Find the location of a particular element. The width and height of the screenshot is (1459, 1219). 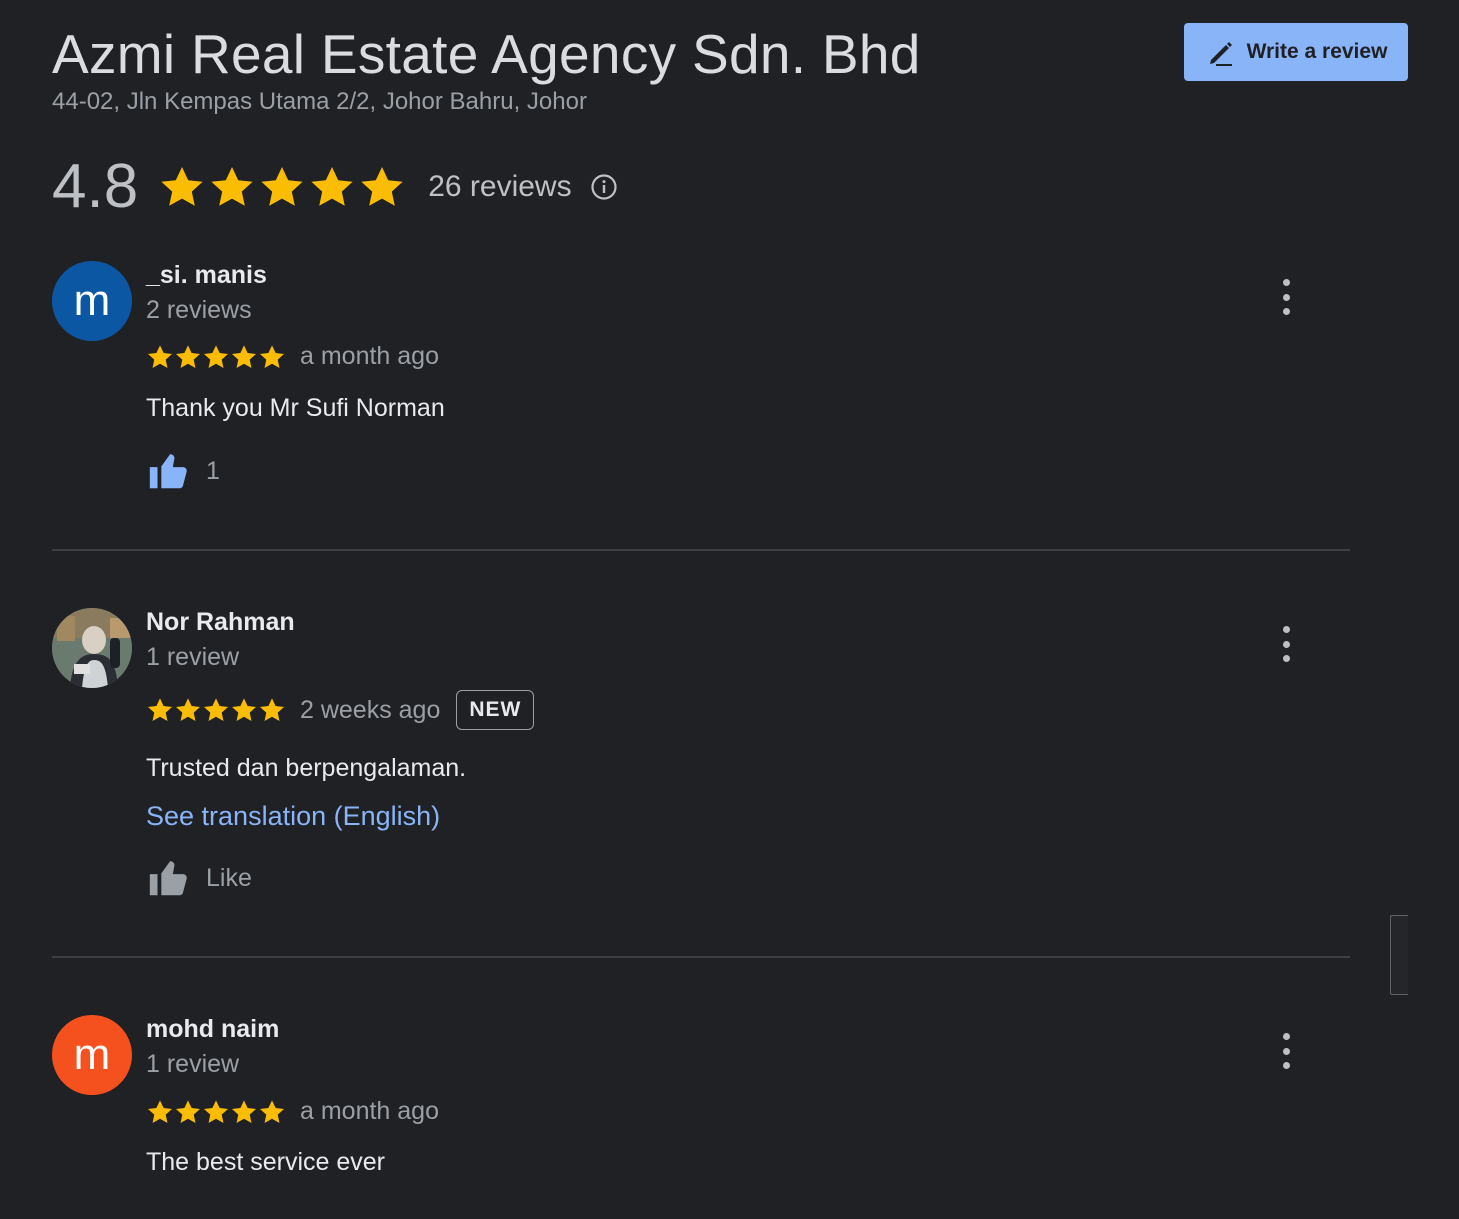

review-text: The best service ever is located at coordinates (265, 1162).